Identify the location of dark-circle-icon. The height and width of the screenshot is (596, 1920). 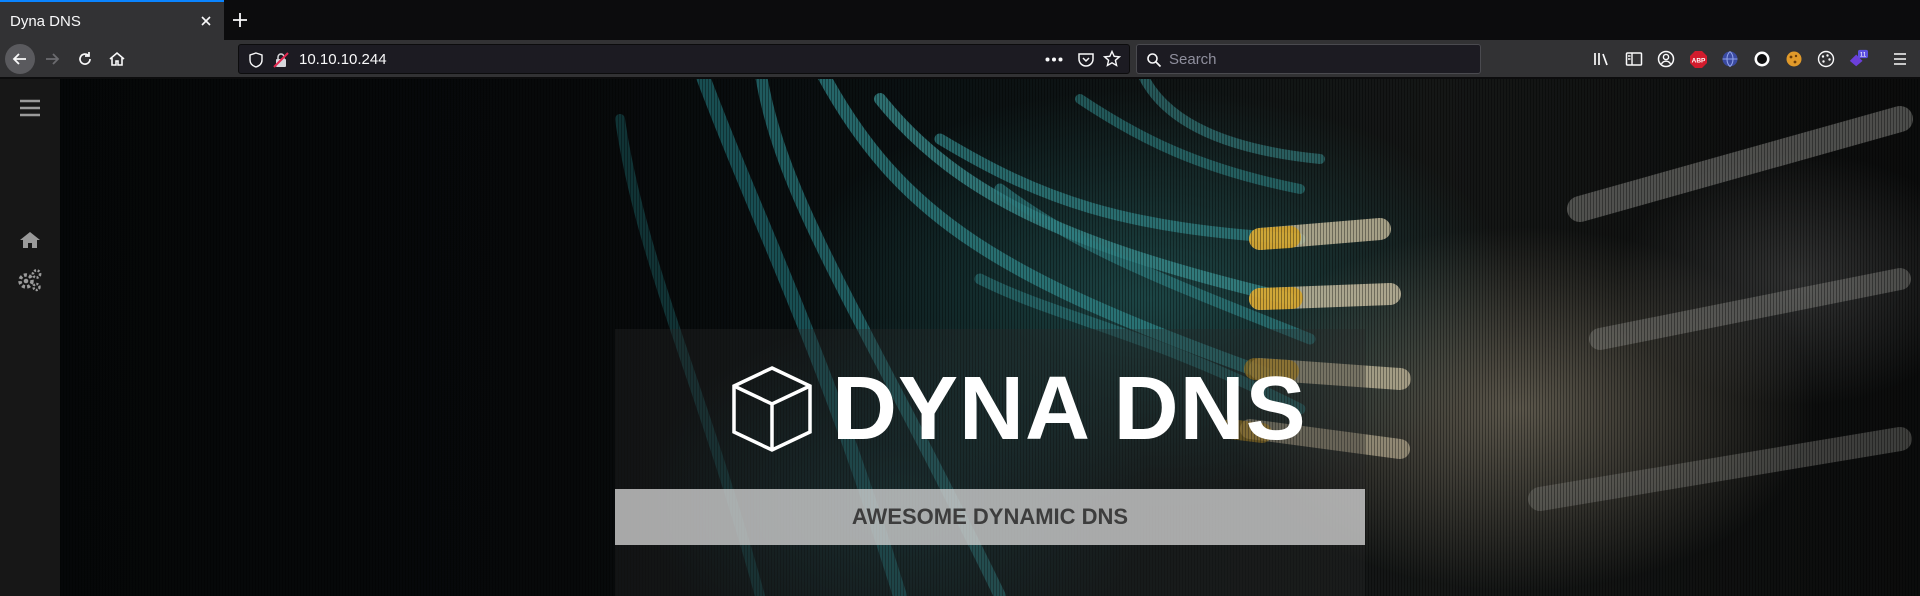
(1762, 59).